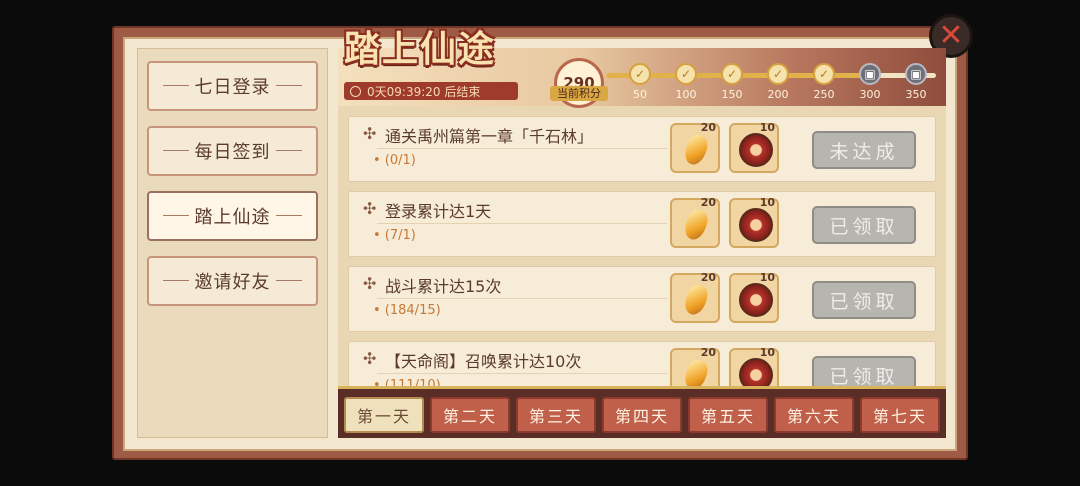 The height and width of the screenshot is (486, 1080). I want to click on tab-day-2: 第二天, so click(470, 415).